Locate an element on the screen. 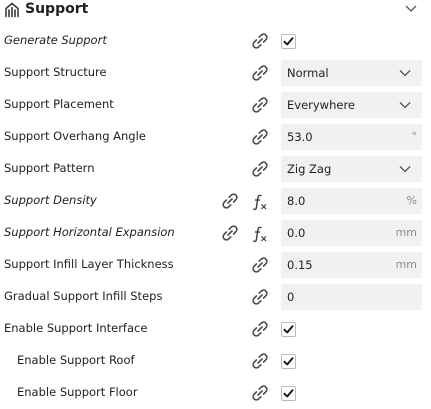 The image size is (431, 409). field-value: Zig Zag is located at coordinates (309, 169).